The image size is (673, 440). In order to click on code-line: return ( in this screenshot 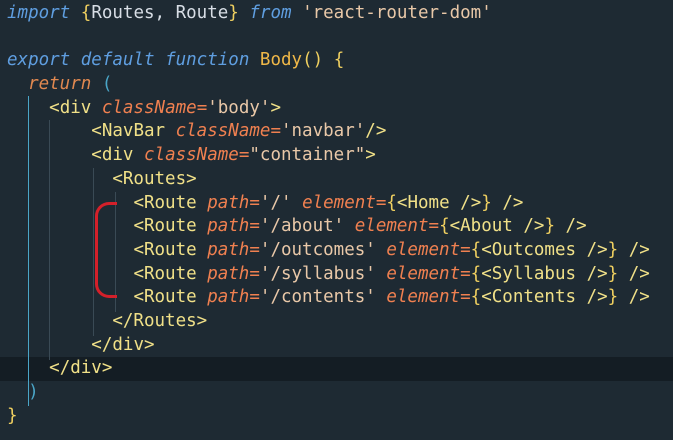, I will do `click(328, 85)`.